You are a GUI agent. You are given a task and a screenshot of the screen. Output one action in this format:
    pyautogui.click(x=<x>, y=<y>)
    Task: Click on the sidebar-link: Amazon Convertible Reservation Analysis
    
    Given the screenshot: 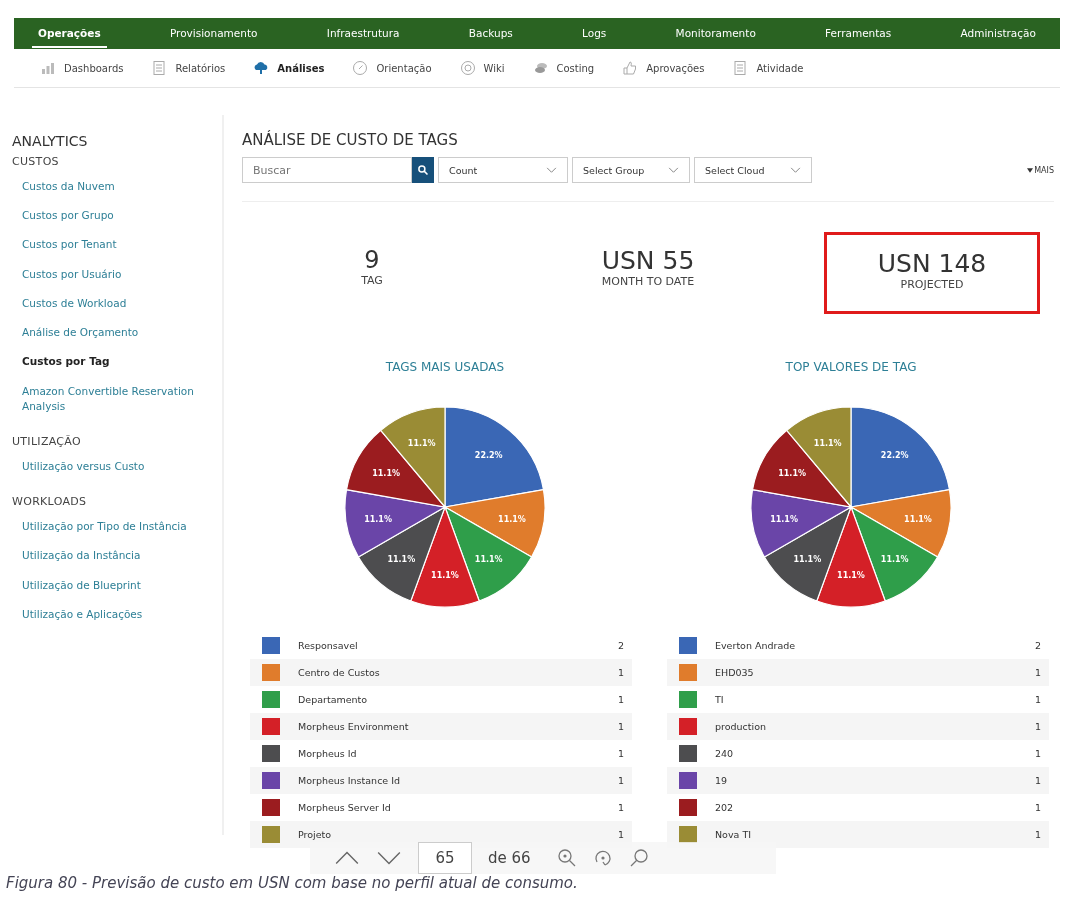 What is the action you would take?
    pyautogui.click(x=112, y=398)
    